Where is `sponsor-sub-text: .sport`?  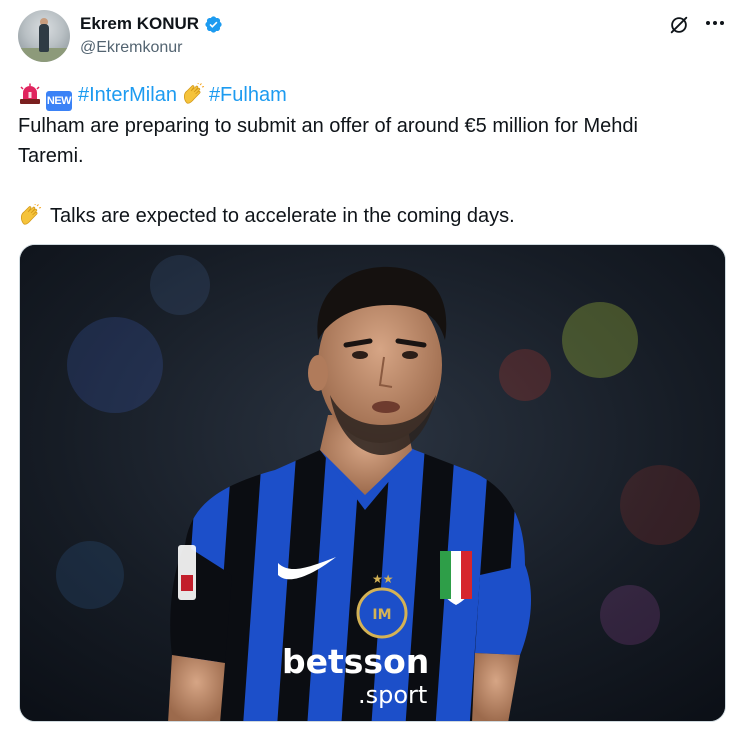
sponsor-sub-text: .sport is located at coordinates (392, 695).